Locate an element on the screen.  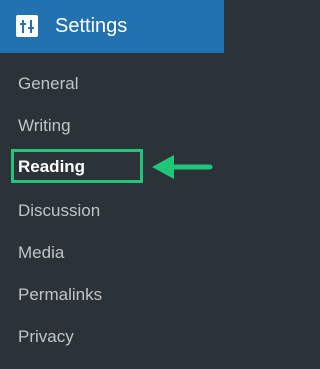
menu-item-general: General is located at coordinates (48, 84).